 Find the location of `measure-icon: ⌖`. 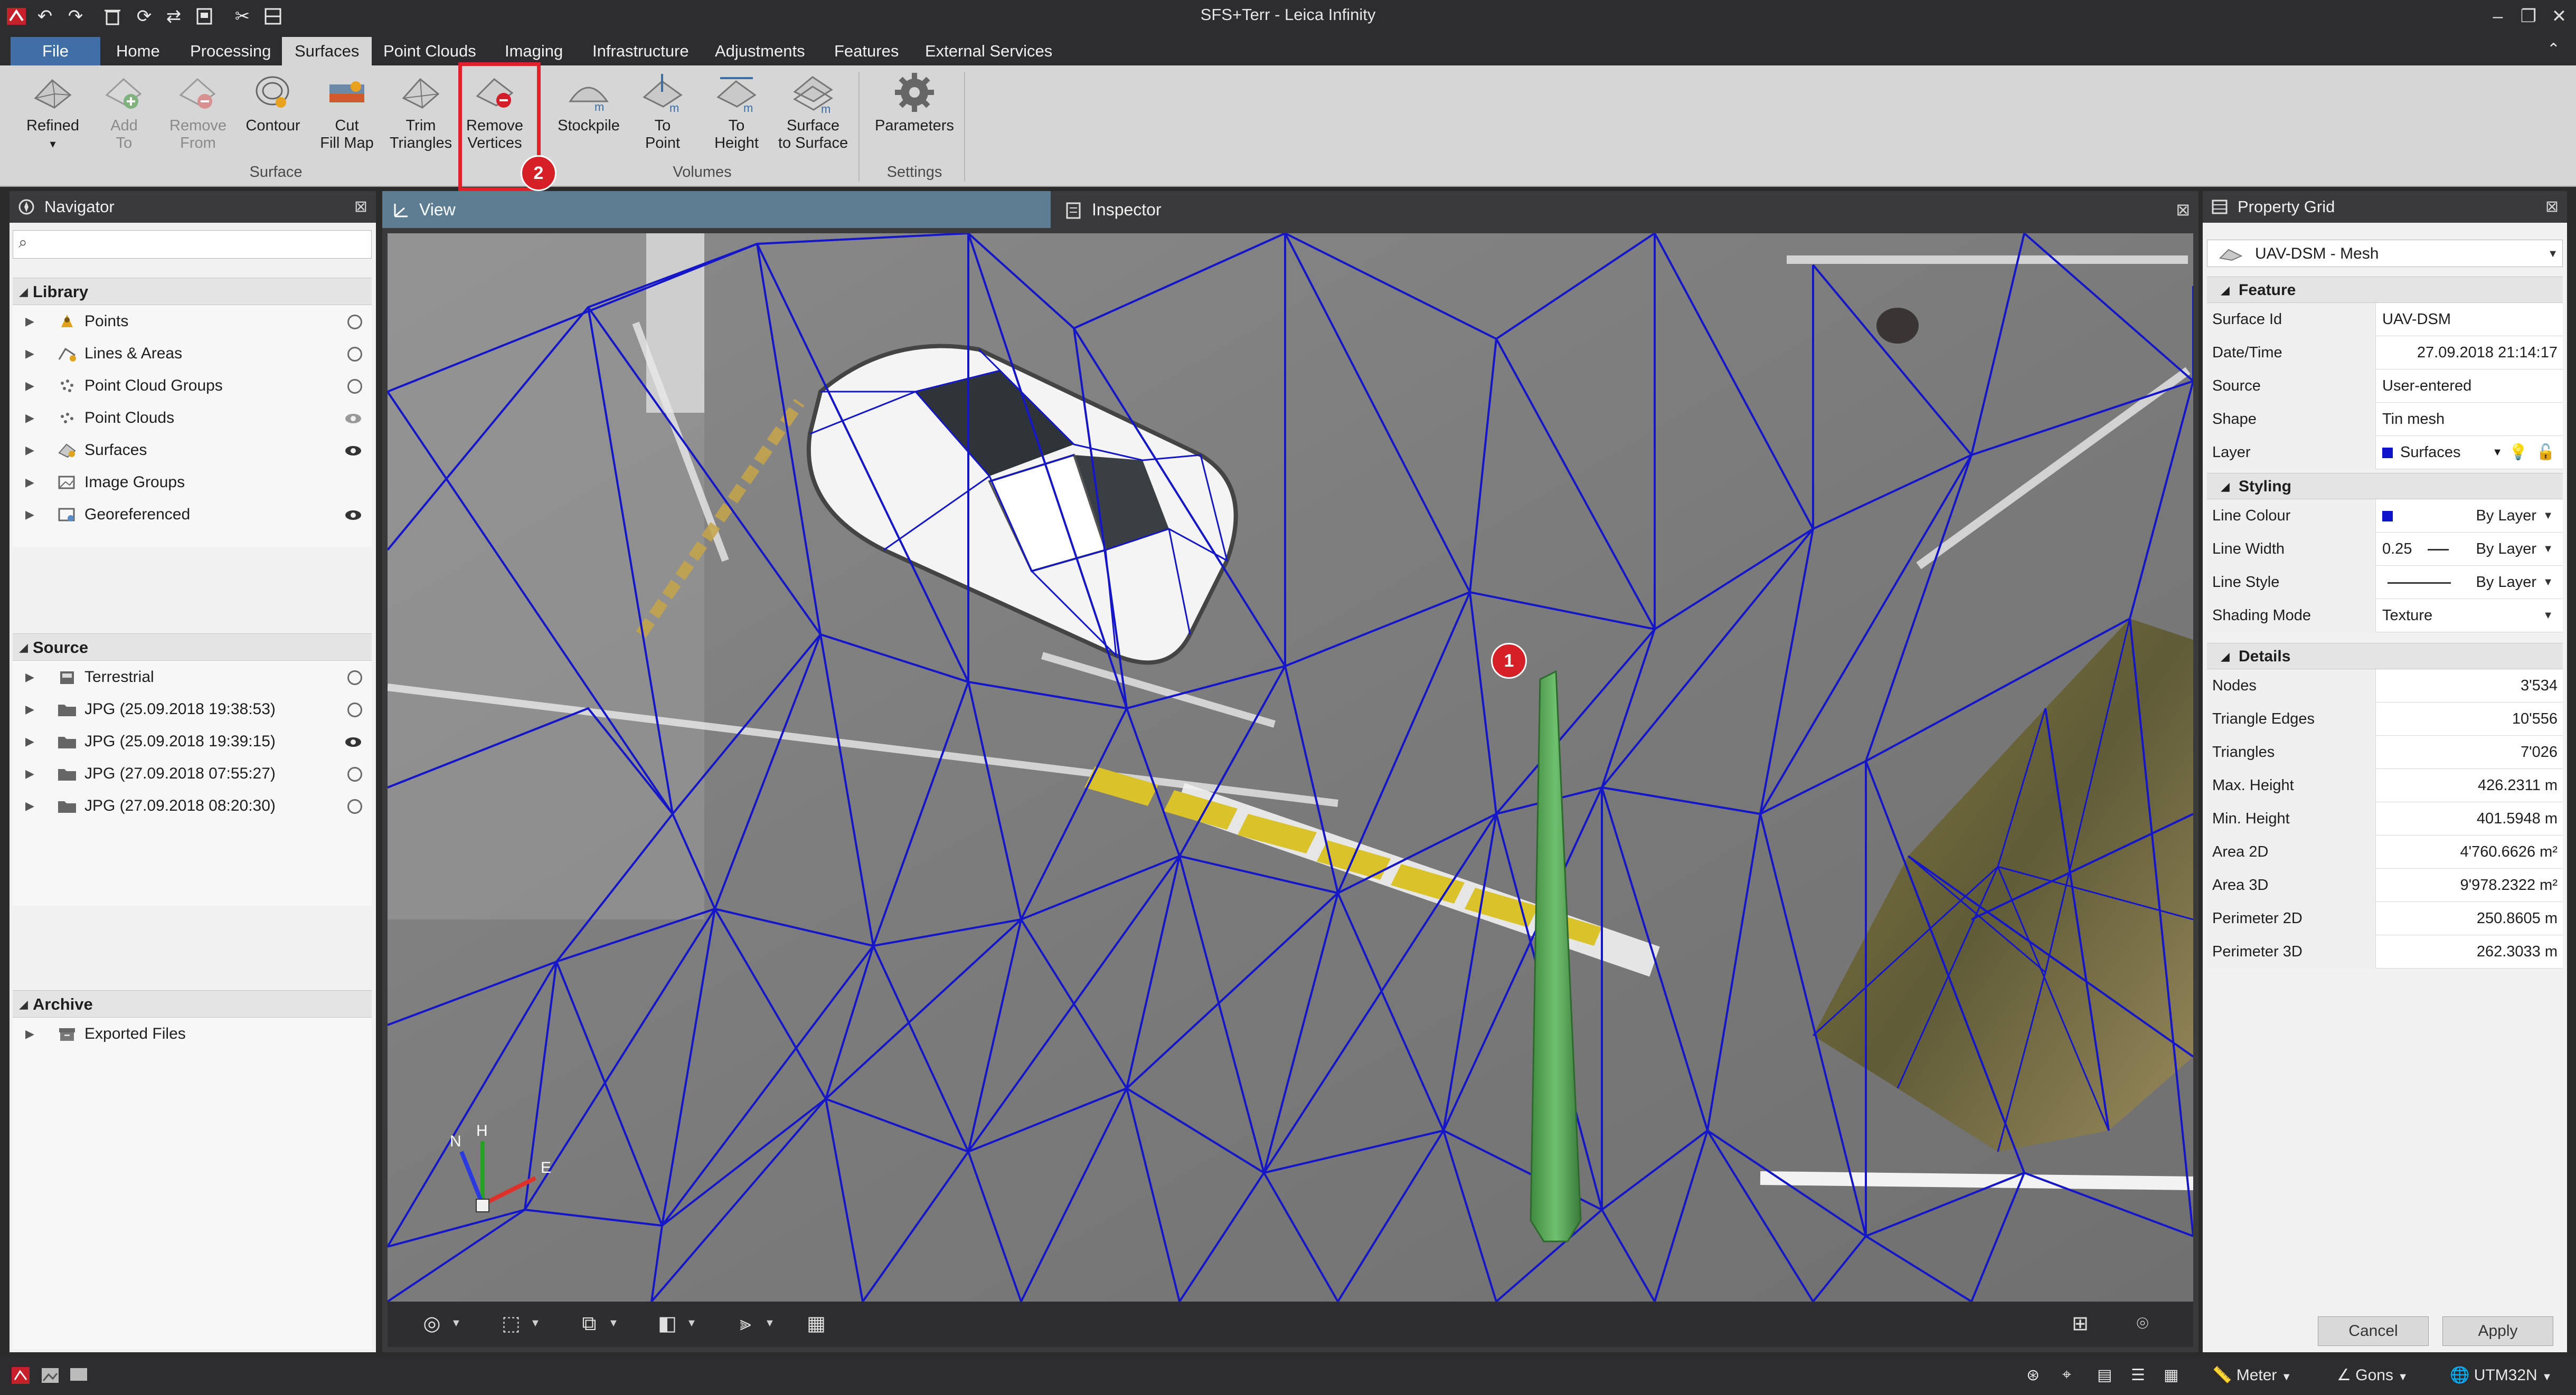

measure-icon: ⌖ is located at coordinates (2066, 1375).